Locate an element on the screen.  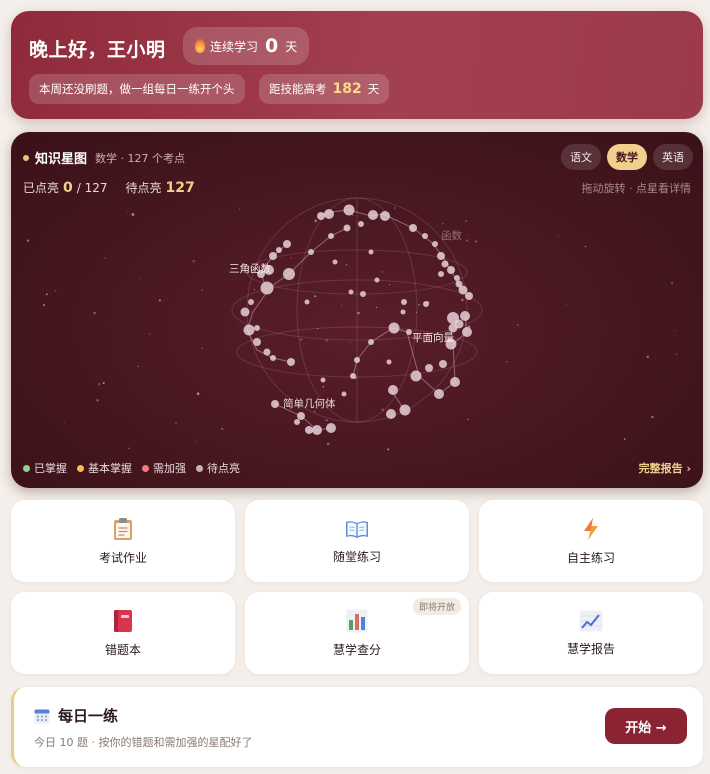
subject-tab-chinese: 语文 is located at coordinates (581, 157).